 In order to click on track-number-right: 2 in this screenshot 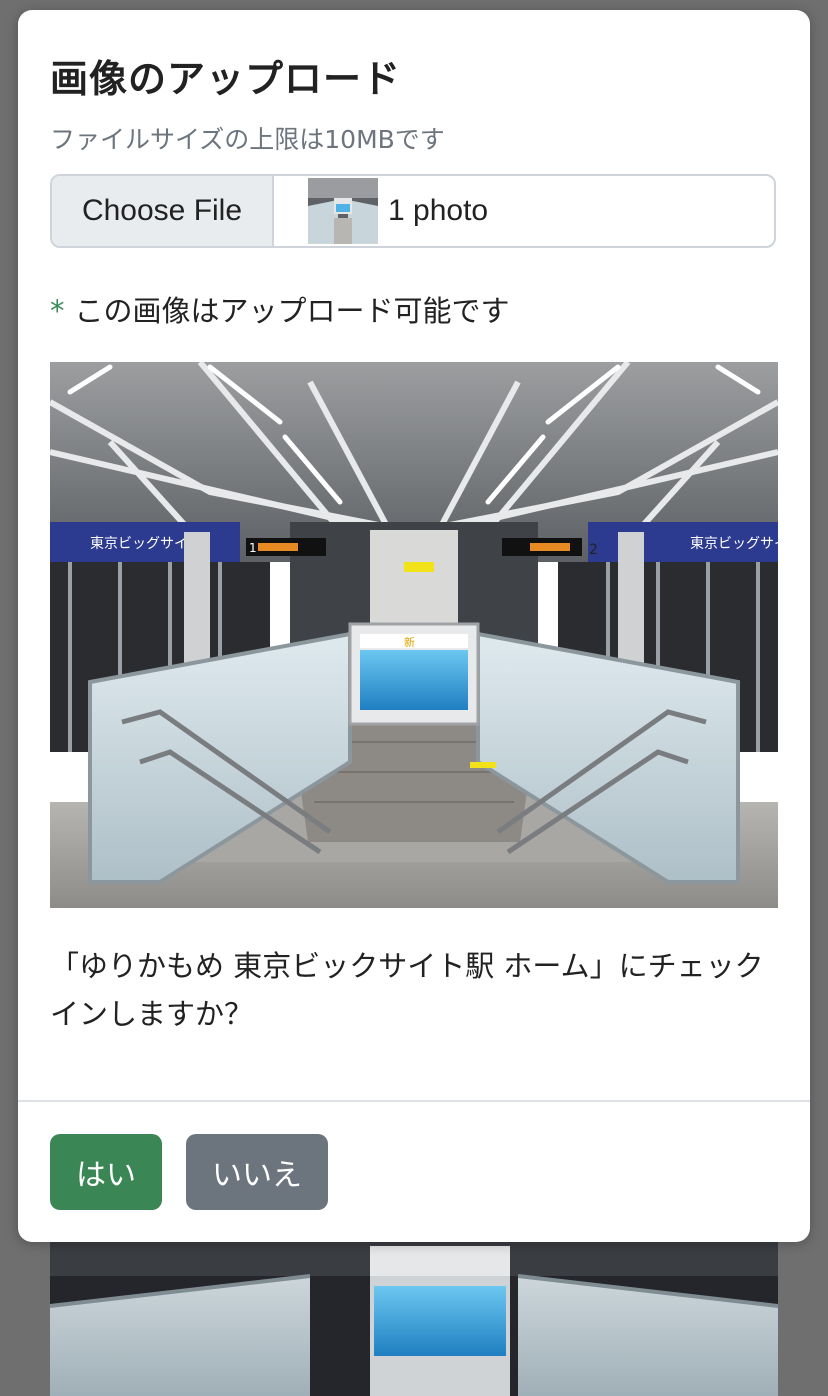, I will do `click(593, 550)`.